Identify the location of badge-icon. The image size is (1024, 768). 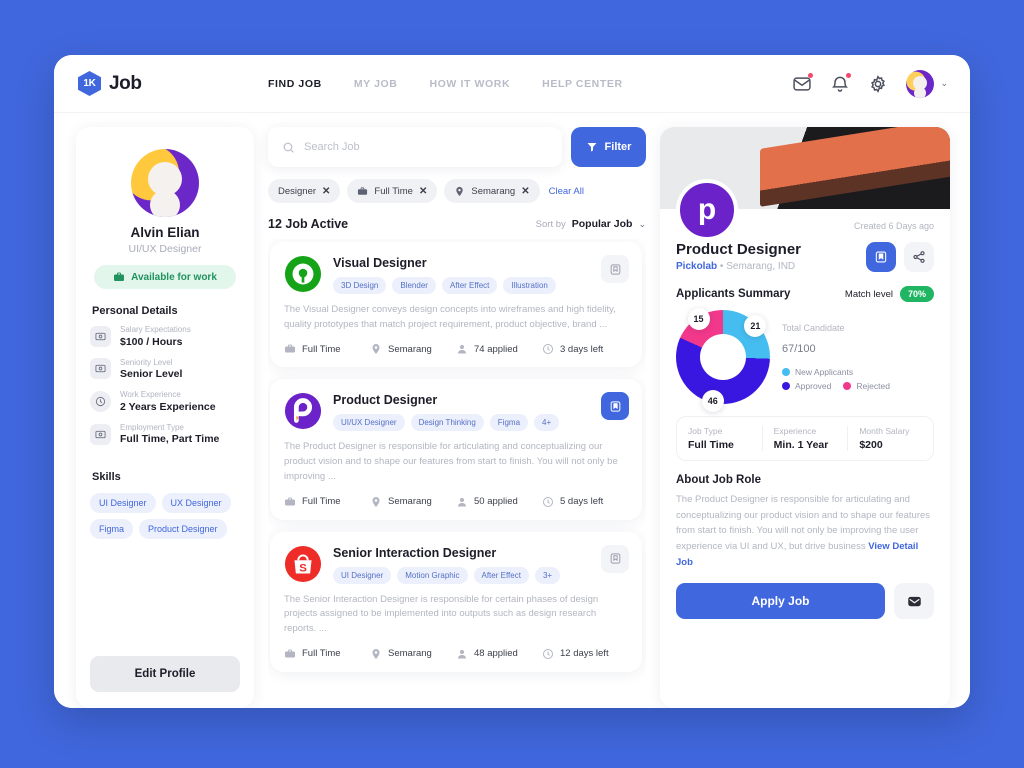
(100, 369).